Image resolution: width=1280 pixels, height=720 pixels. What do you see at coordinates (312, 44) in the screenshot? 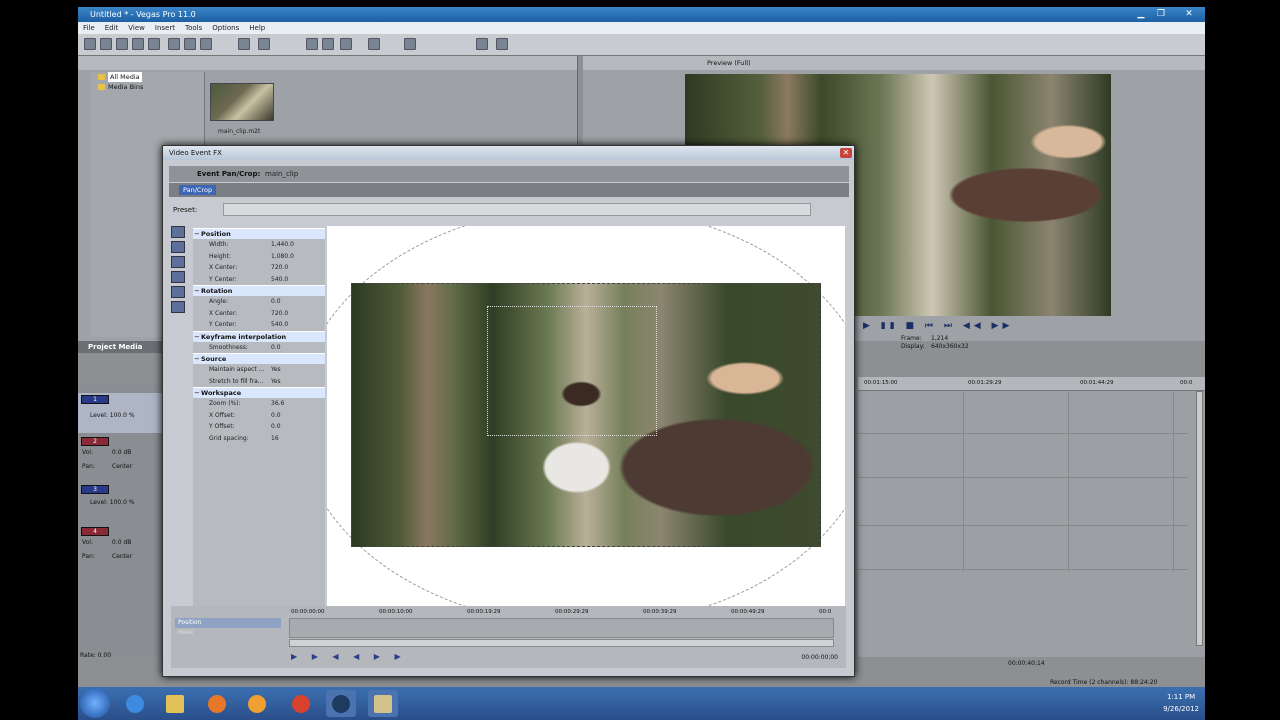
I see `normal-edit-tool-icon` at bounding box center [312, 44].